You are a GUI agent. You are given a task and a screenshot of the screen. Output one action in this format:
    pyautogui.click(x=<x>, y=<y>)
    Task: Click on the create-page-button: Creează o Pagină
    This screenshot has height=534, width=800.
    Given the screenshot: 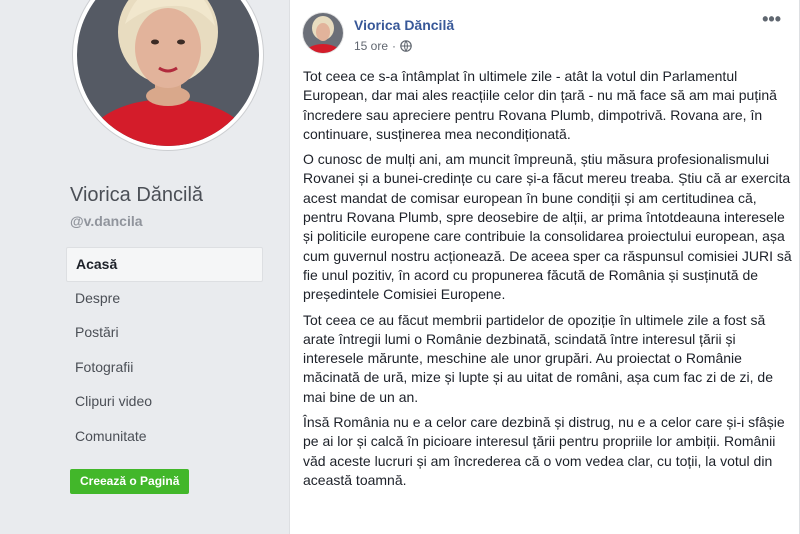 What is the action you would take?
    pyautogui.click(x=130, y=481)
    